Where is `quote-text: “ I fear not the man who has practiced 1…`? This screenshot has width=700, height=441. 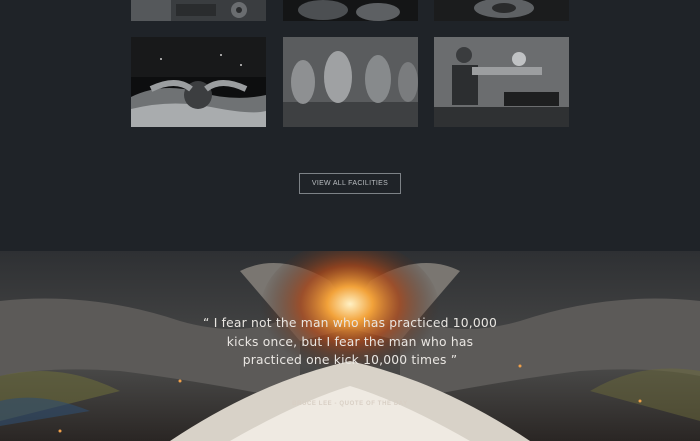
quote-text: “ I fear not the man who has practiced 1… is located at coordinates (350, 341).